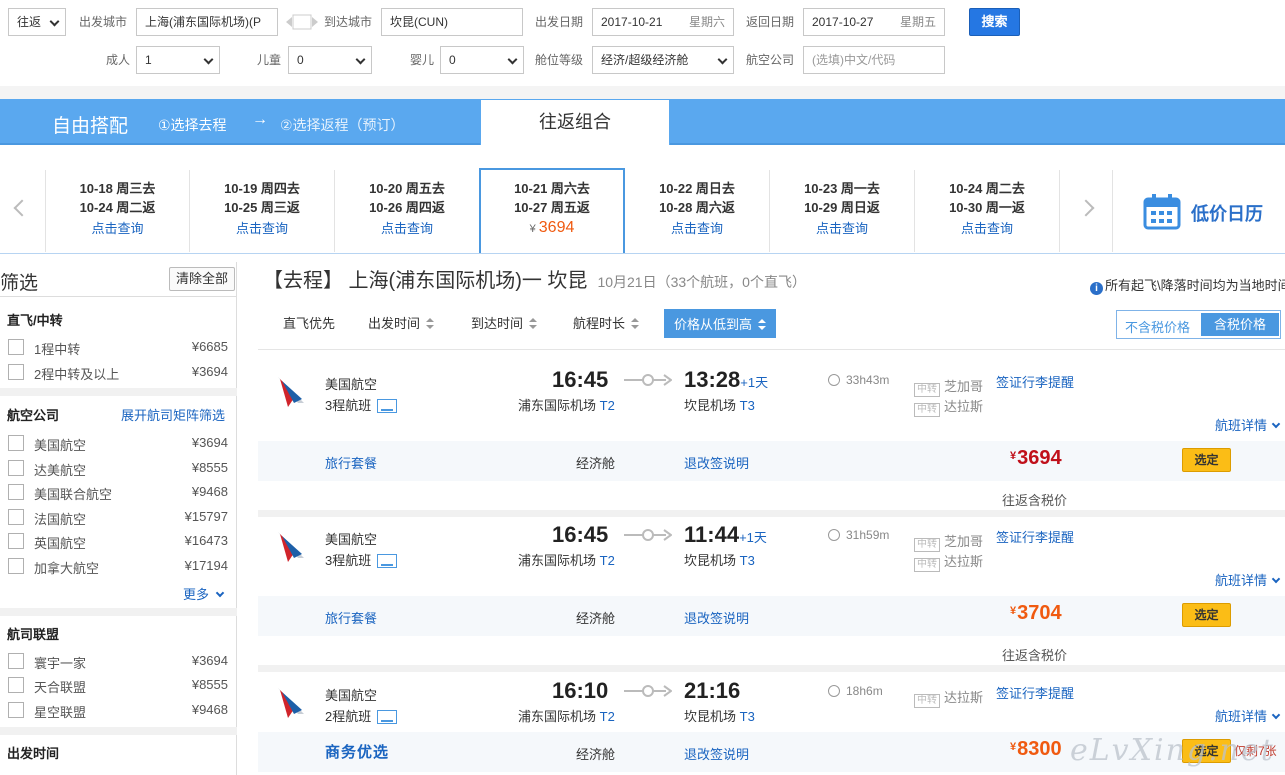 The image size is (1285, 775). Describe the element at coordinates (874, 60) in the screenshot. I see `airline-input: (选填)中文/代码` at that location.